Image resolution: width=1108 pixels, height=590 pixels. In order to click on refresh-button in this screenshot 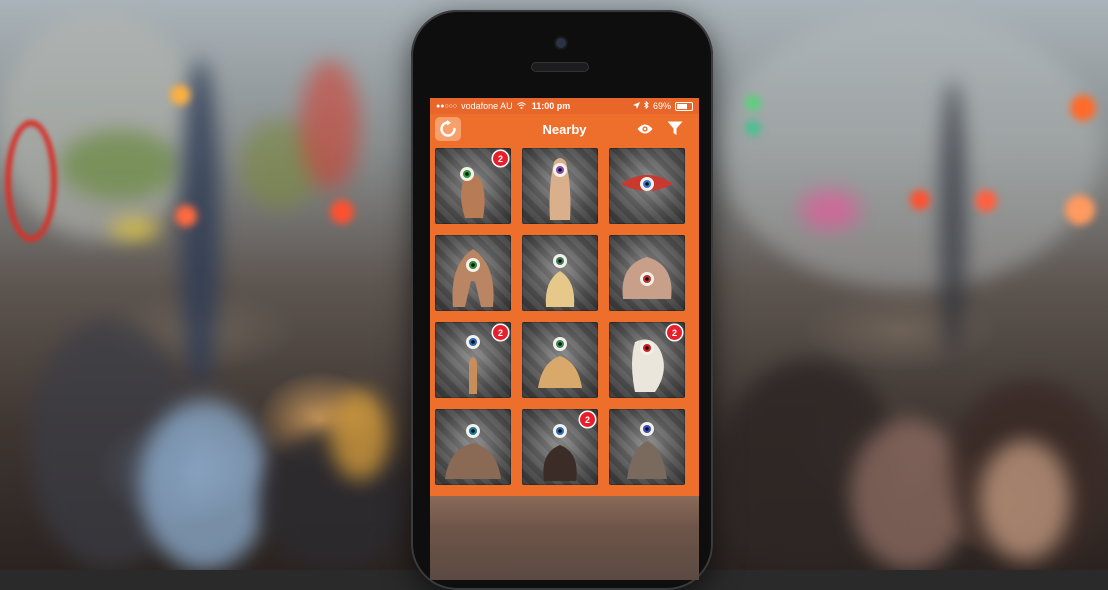, I will do `click(448, 129)`.